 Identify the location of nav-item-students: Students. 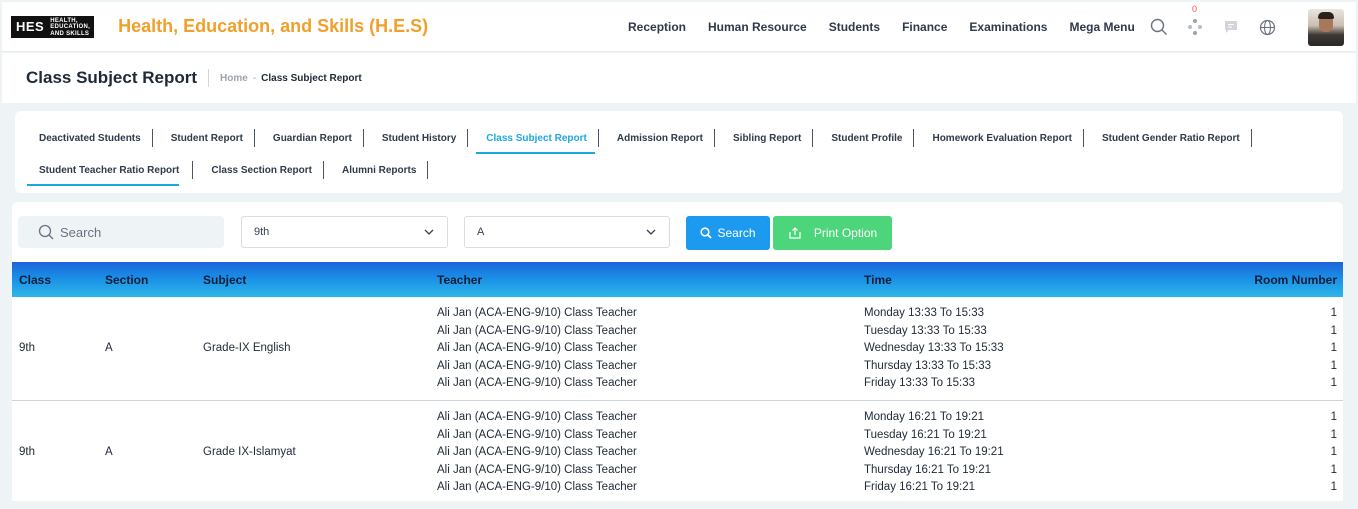
(854, 27).